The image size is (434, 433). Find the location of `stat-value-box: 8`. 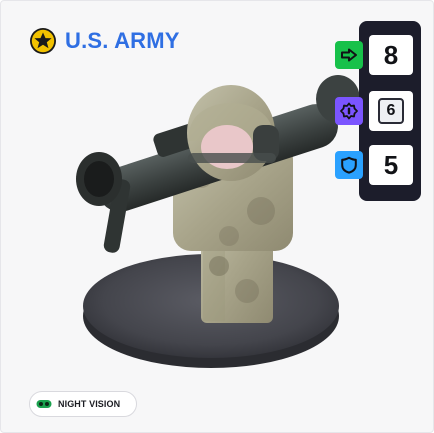

stat-value-box: 8 is located at coordinates (391, 55).